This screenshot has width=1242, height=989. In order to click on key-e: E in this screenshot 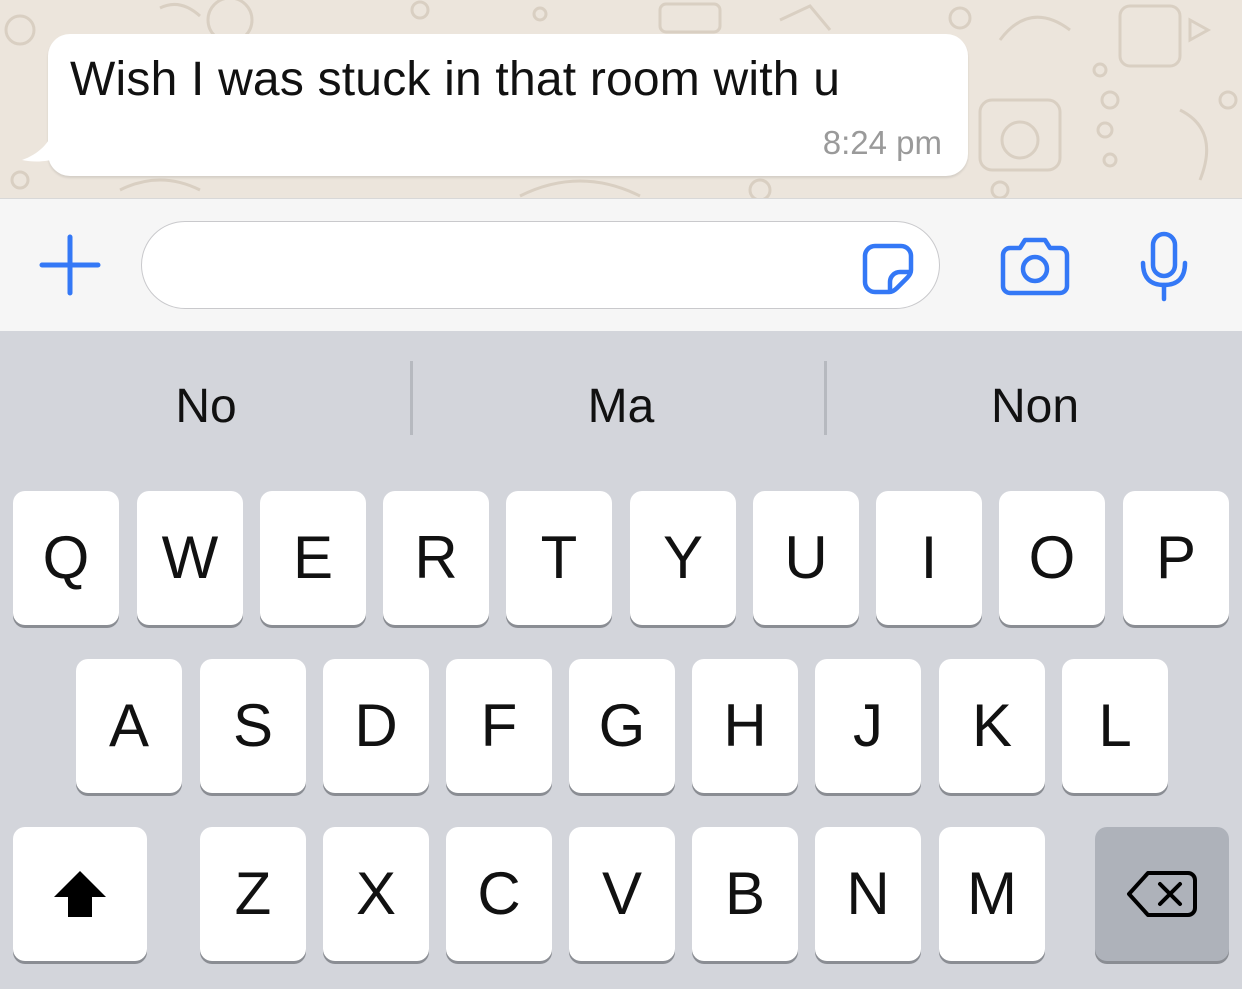, I will do `click(313, 558)`.